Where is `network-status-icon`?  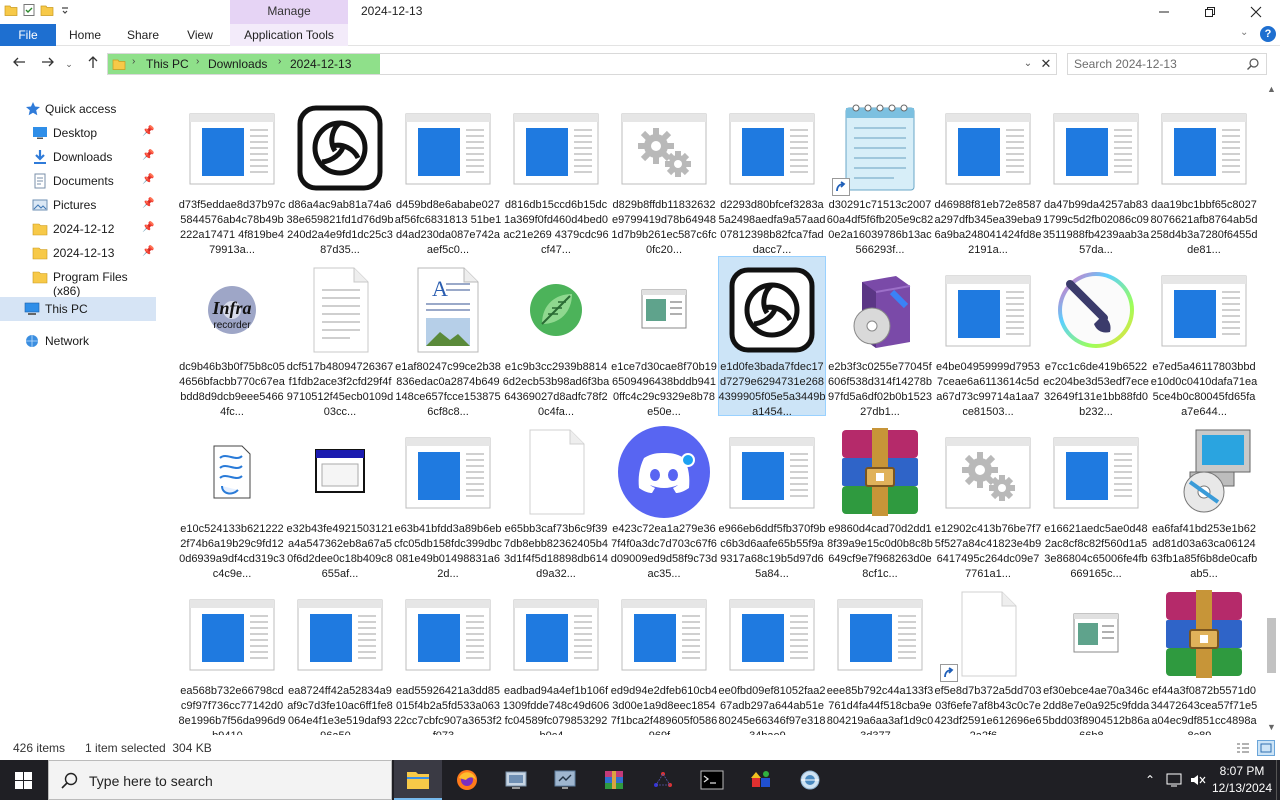
network-status-icon is located at coordinates (1174, 780).